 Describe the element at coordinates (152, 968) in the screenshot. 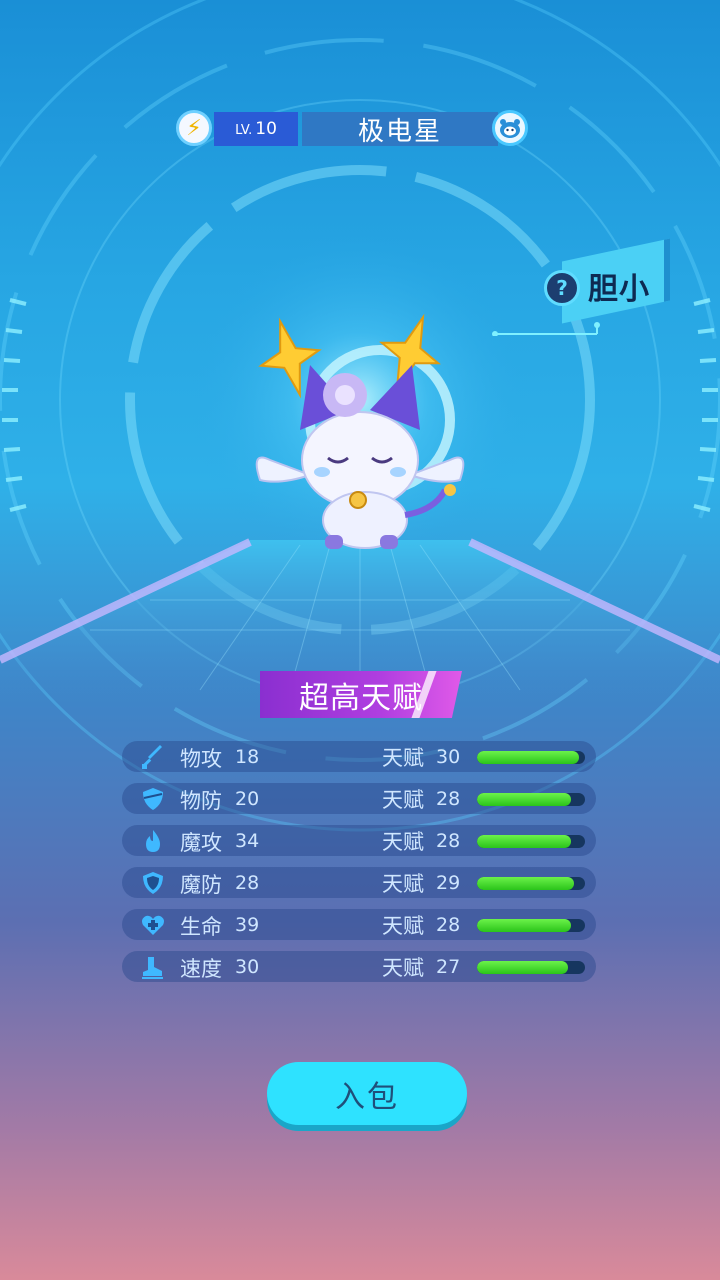

I see `boot-icon` at that location.